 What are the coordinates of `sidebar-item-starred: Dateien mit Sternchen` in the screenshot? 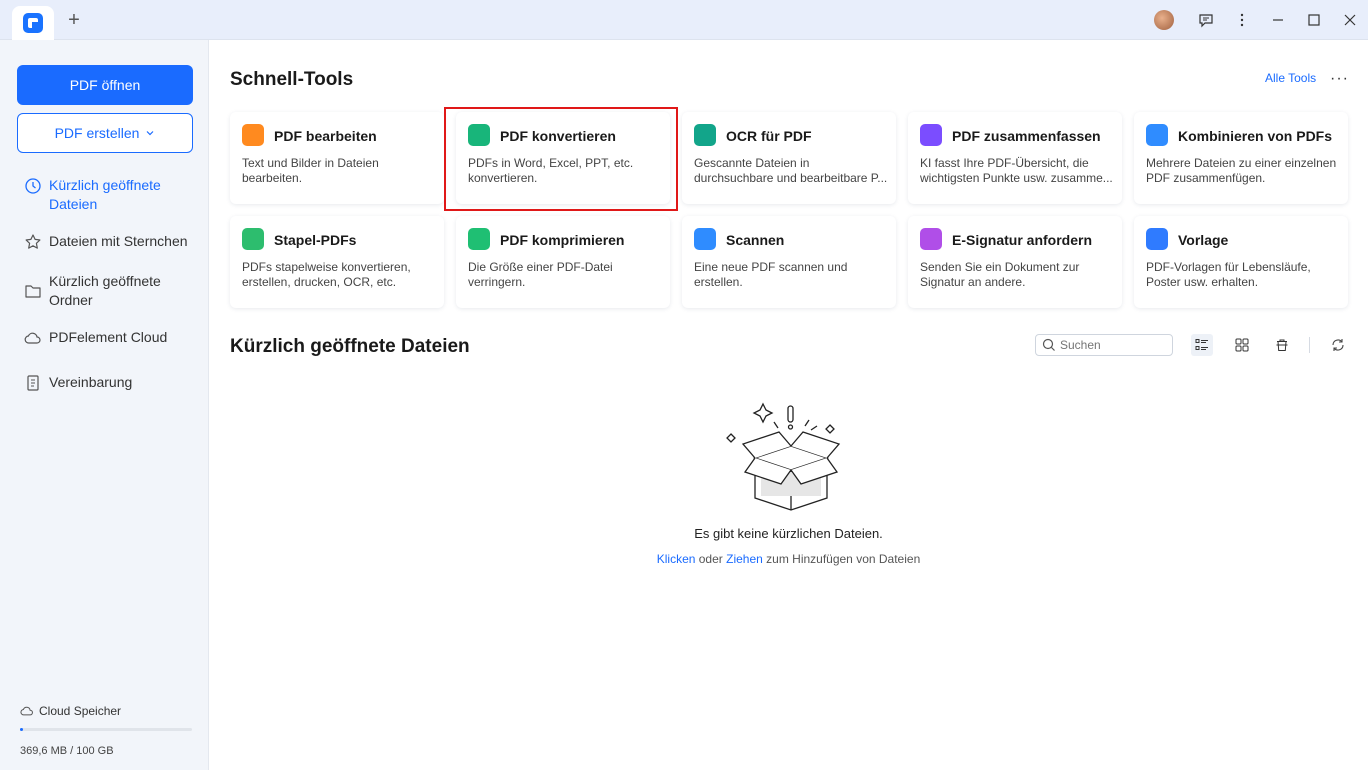 It's located at (104, 241).